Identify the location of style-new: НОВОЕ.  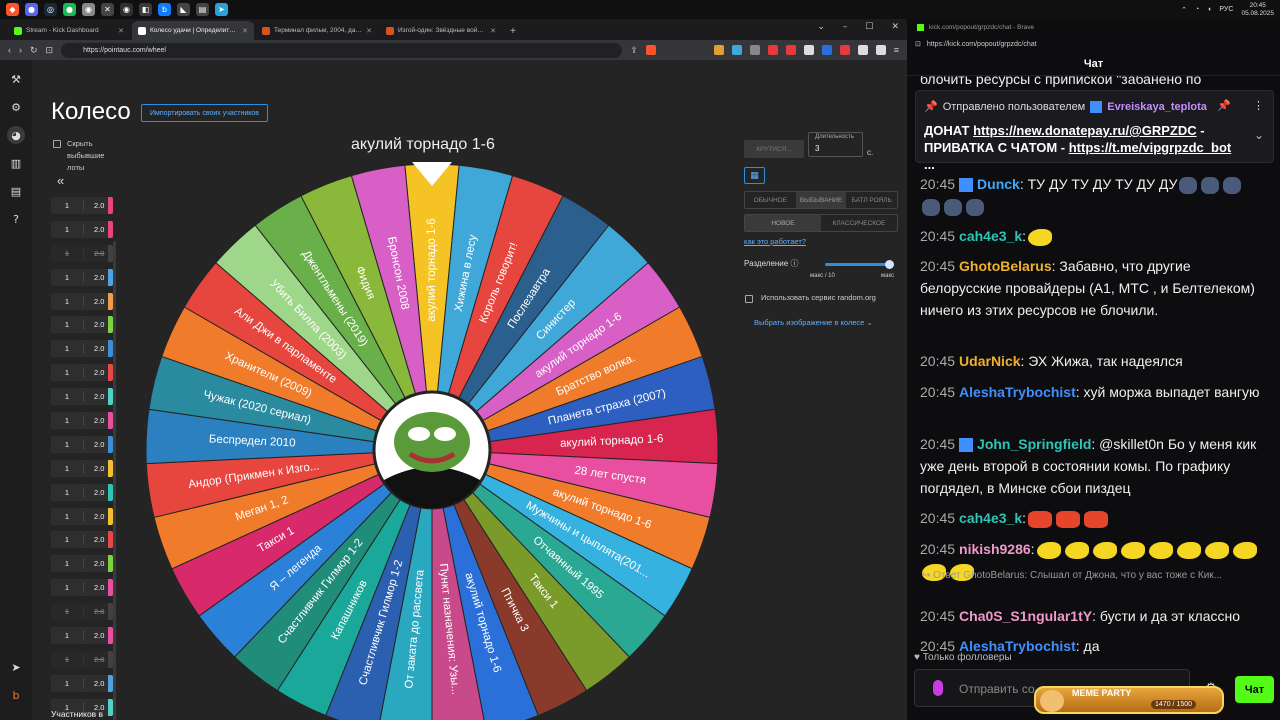
(783, 223).